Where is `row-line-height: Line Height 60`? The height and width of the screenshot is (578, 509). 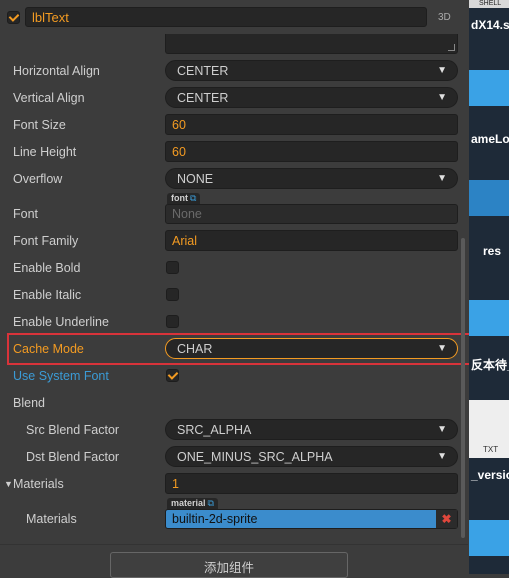
row-line-height: Line Height 60 is located at coordinates (234, 151).